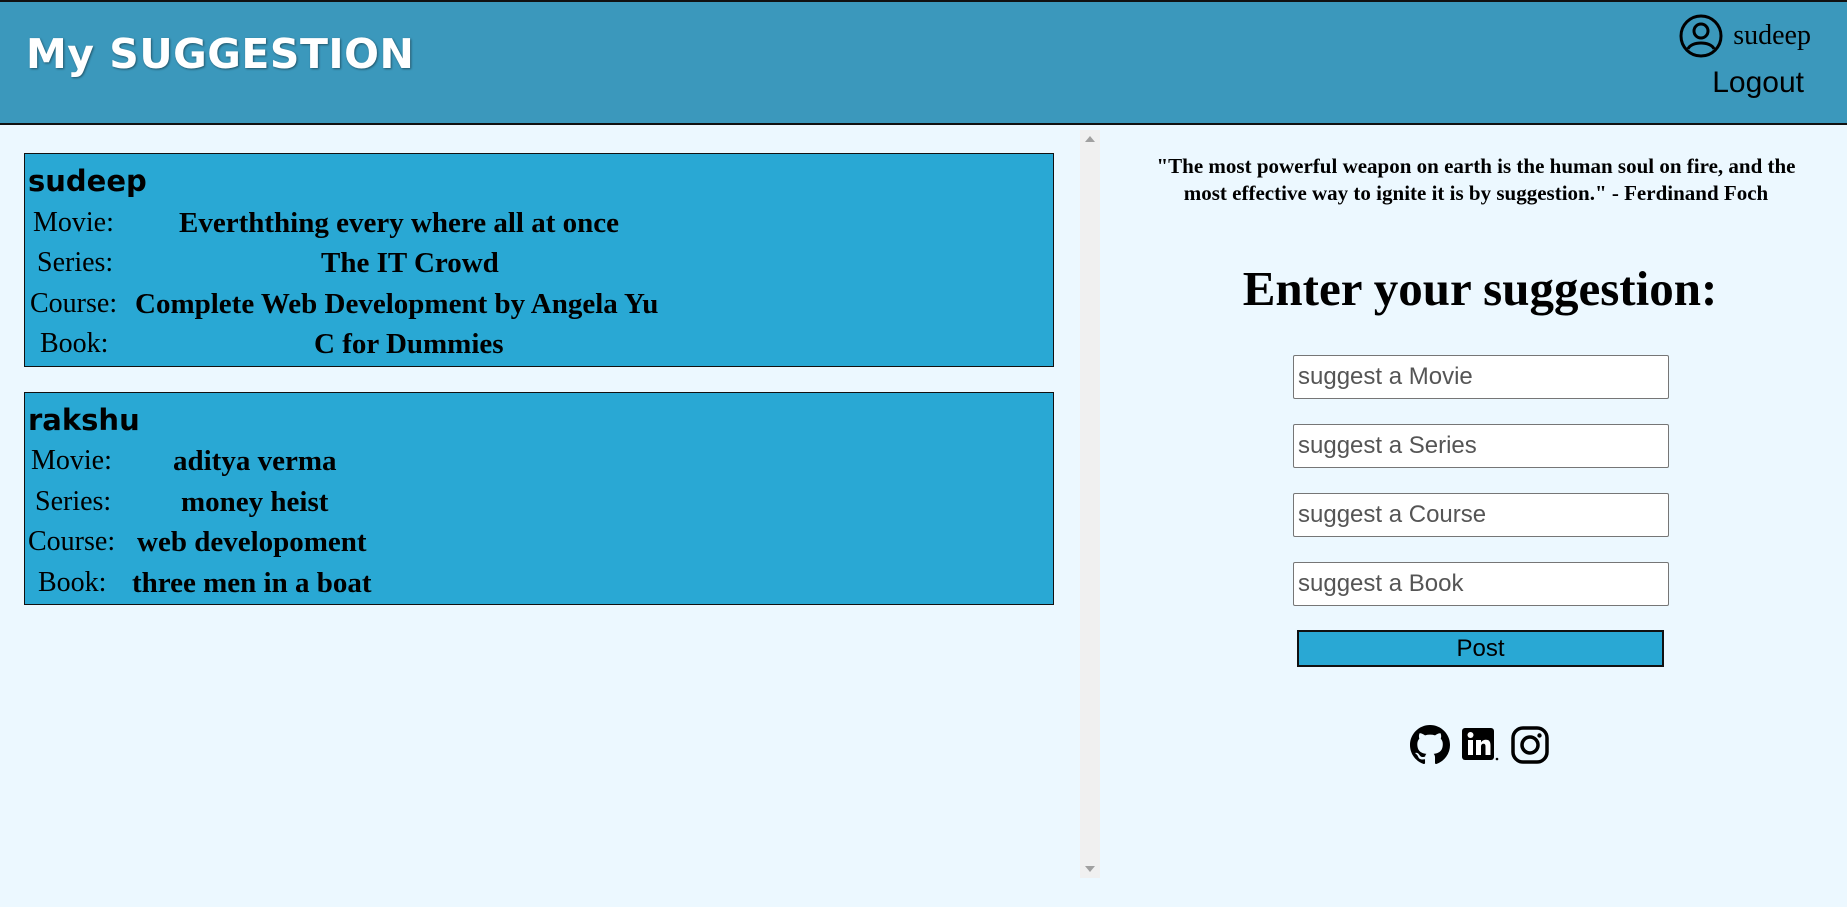 This screenshot has width=1847, height=907. I want to click on linkedin-icon, so click(1480, 745).